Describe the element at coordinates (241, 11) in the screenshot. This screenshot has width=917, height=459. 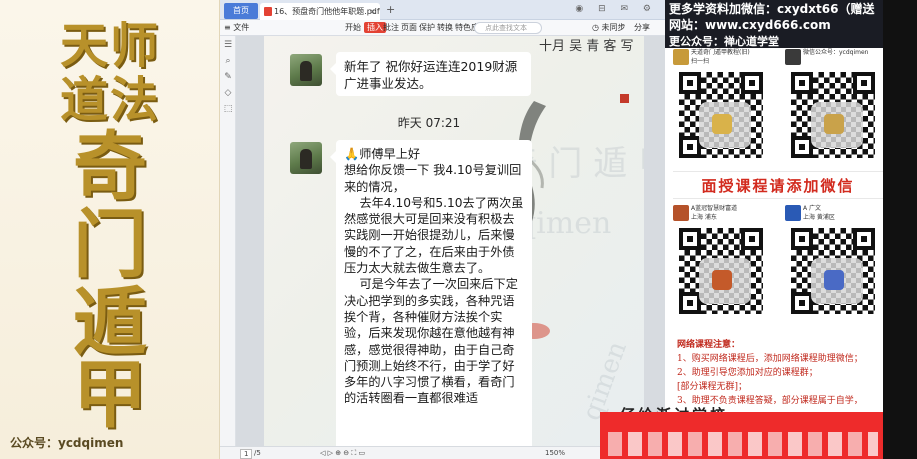
I see `tab-home: 首页` at that location.